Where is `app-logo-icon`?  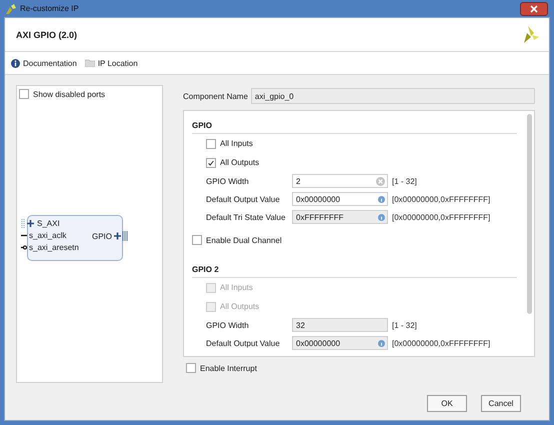
app-logo-icon is located at coordinates (11, 9).